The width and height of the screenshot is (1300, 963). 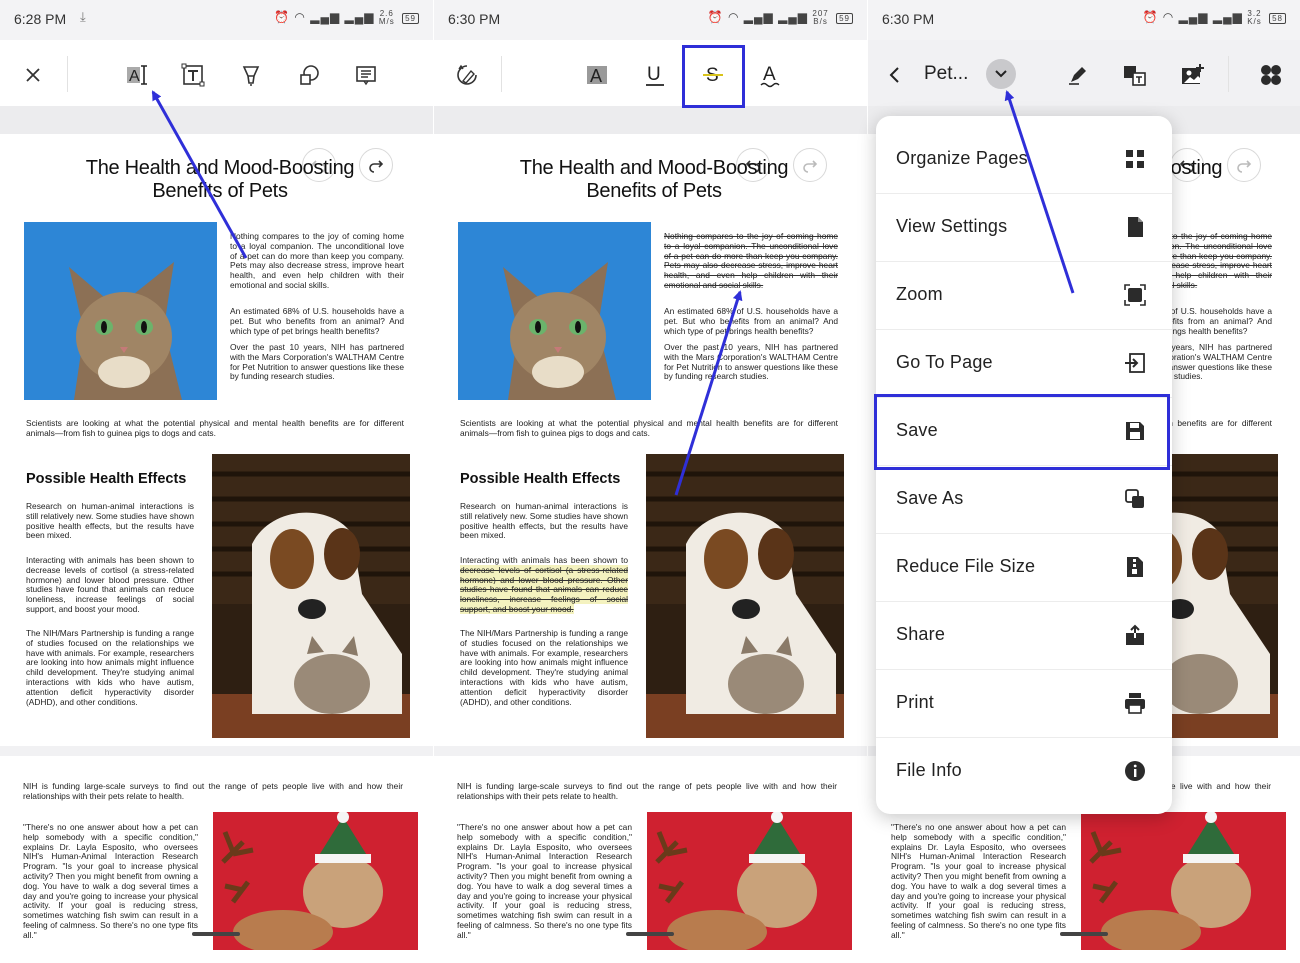 I want to click on network-speed: 207B/s, so click(x=820, y=18).